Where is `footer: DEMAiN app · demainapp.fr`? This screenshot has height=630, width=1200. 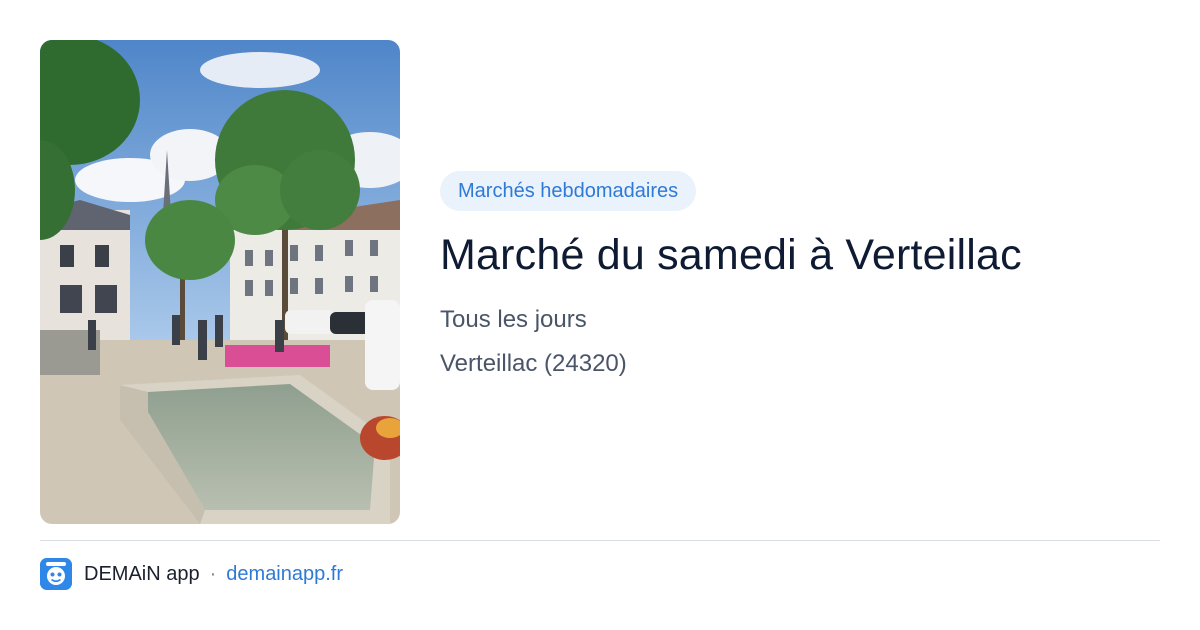
footer: DEMAiN app · demainapp.fr is located at coordinates (191, 574).